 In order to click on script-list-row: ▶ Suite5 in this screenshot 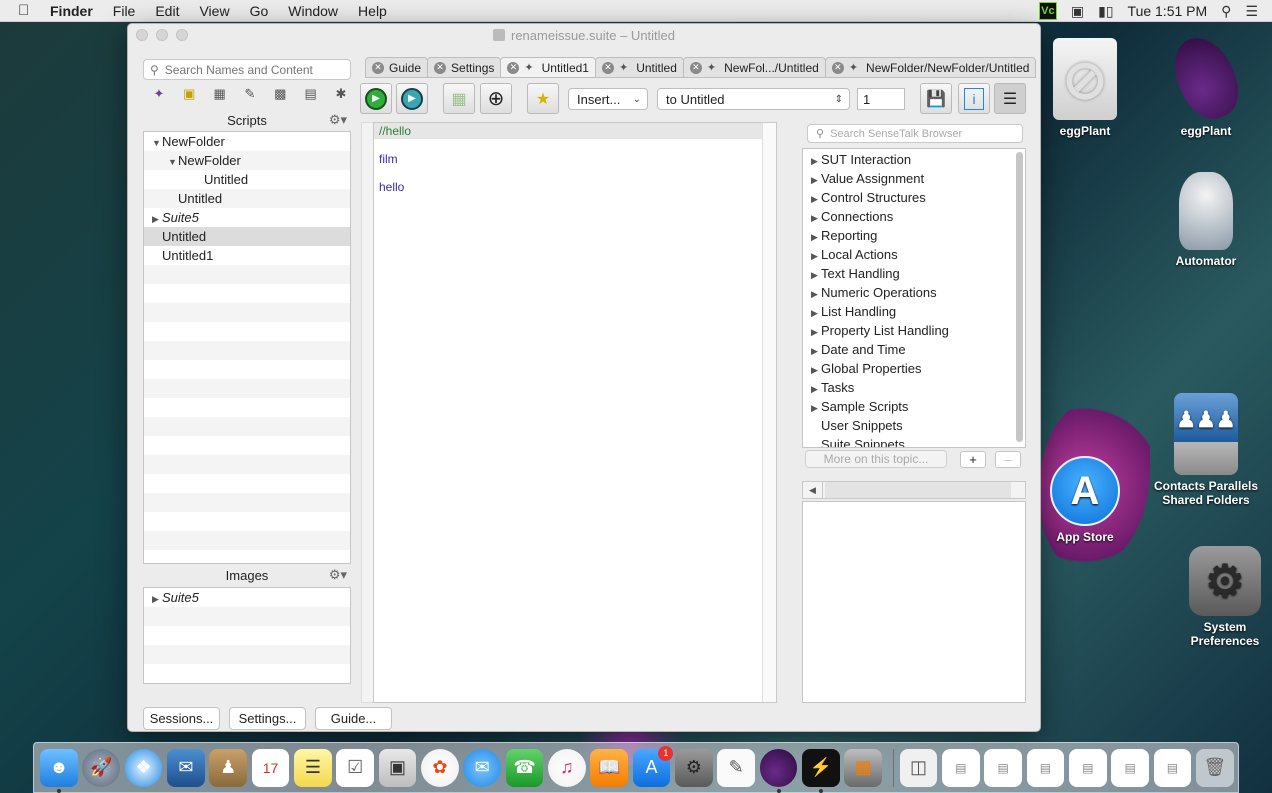, I will do `click(247, 217)`.